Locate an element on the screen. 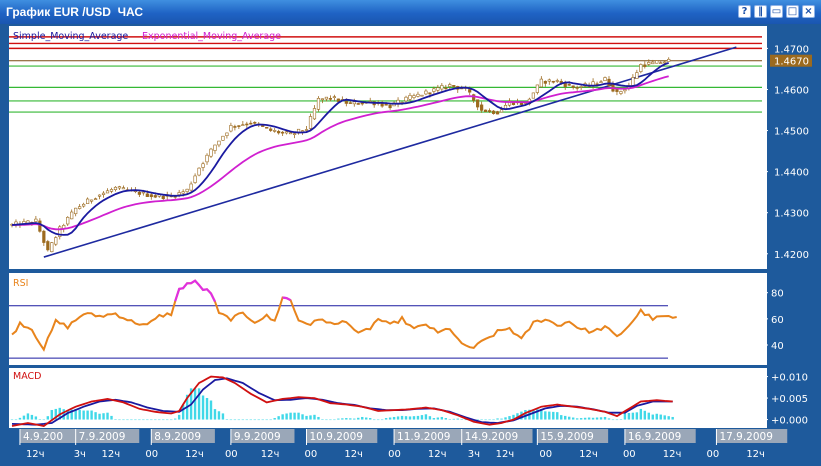 The width and height of the screenshot is (821, 466). legend-sma: Simple_Moving_Average is located at coordinates (70, 36).